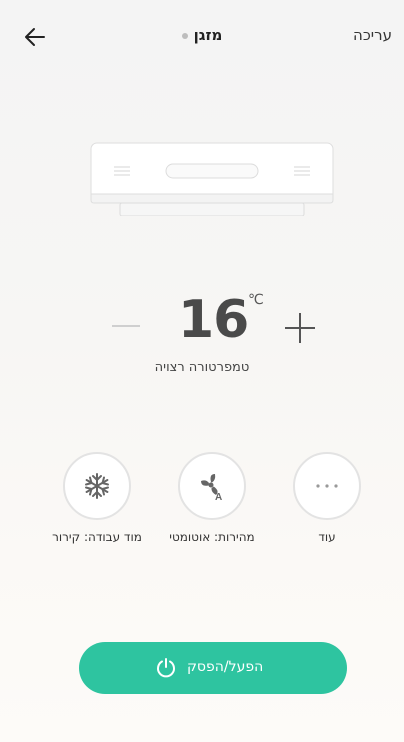  Describe the element at coordinates (202, 367) in the screenshot. I see `temperature-label: טמפרטורה רצויה` at that location.